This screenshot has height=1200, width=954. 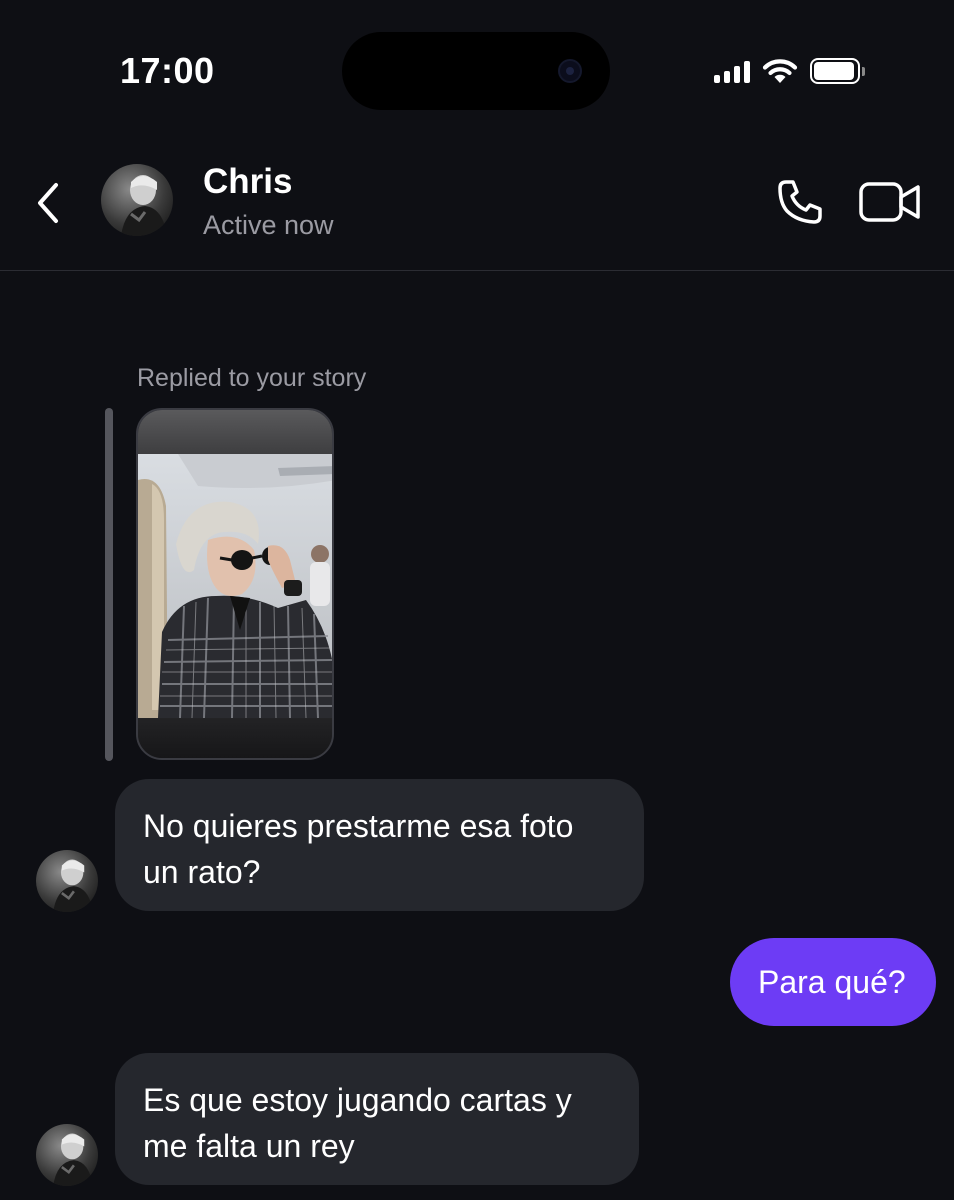 What do you see at coordinates (780, 71) in the screenshot?
I see `wifi-icon` at bounding box center [780, 71].